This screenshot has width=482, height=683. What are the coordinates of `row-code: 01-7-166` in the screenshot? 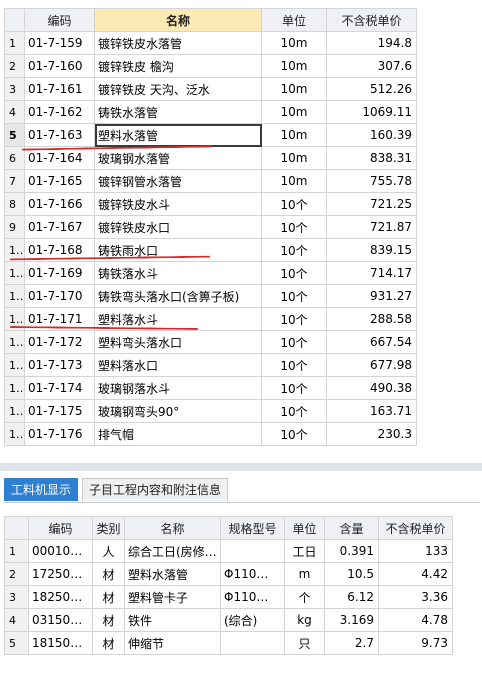 It's located at (59, 204).